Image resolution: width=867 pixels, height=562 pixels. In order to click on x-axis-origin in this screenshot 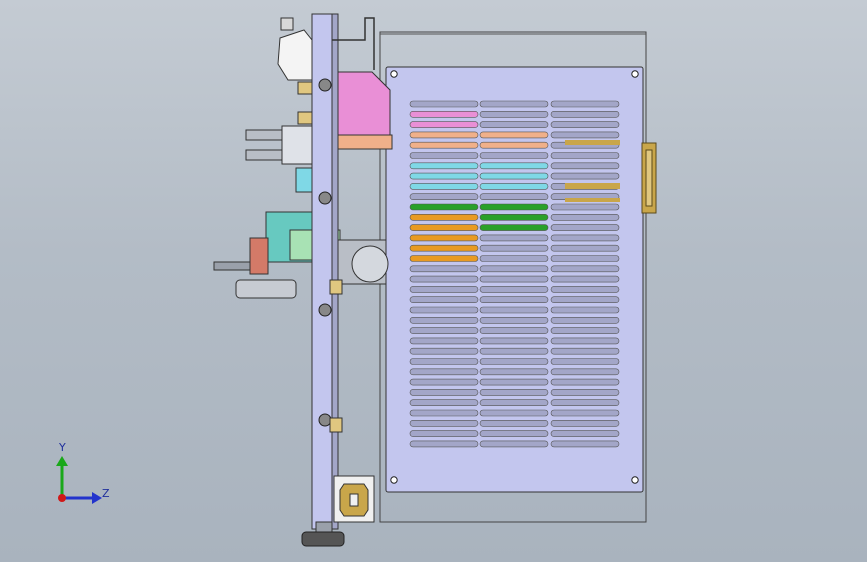, I will do `click(62, 498)`.